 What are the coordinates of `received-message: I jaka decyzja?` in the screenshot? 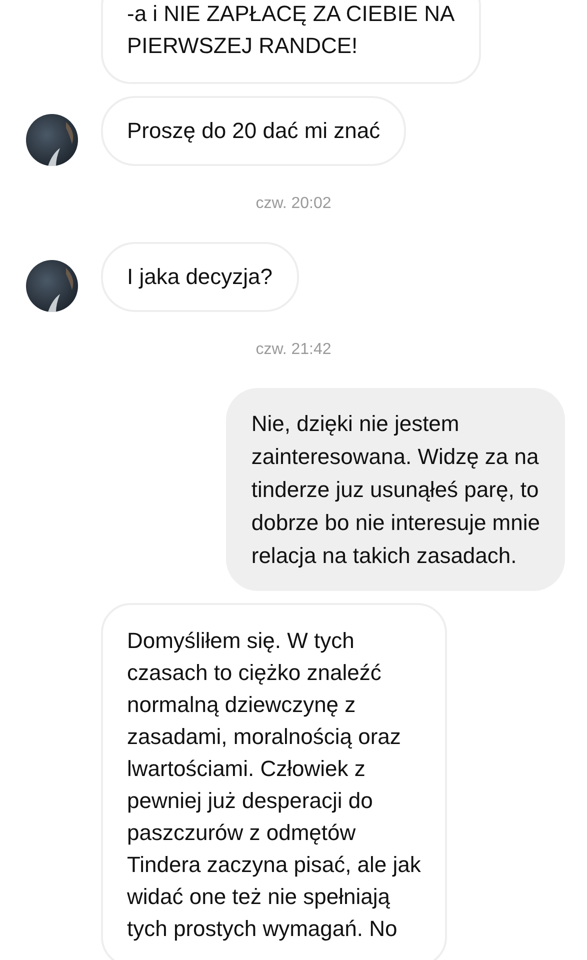 It's located at (200, 277).